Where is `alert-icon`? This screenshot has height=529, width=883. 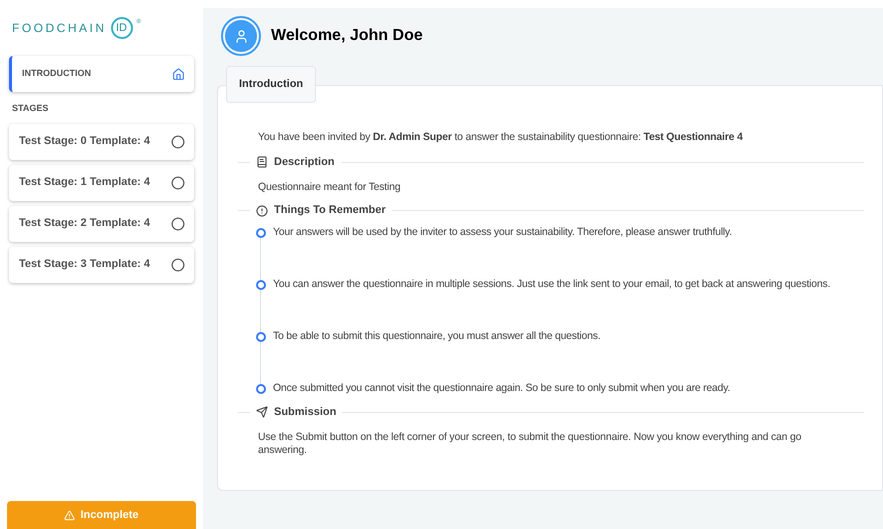 alert-icon is located at coordinates (262, 210).